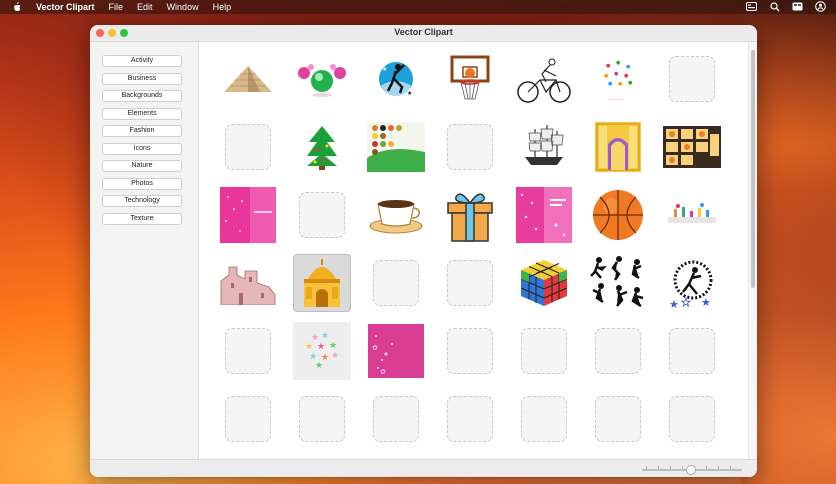 This screenshot has height=484, width=836. I want to click on clipart-colorful-stars: ★ ★ ★ ★ ★ ★ ★ ★ ★, so click(322, 351).